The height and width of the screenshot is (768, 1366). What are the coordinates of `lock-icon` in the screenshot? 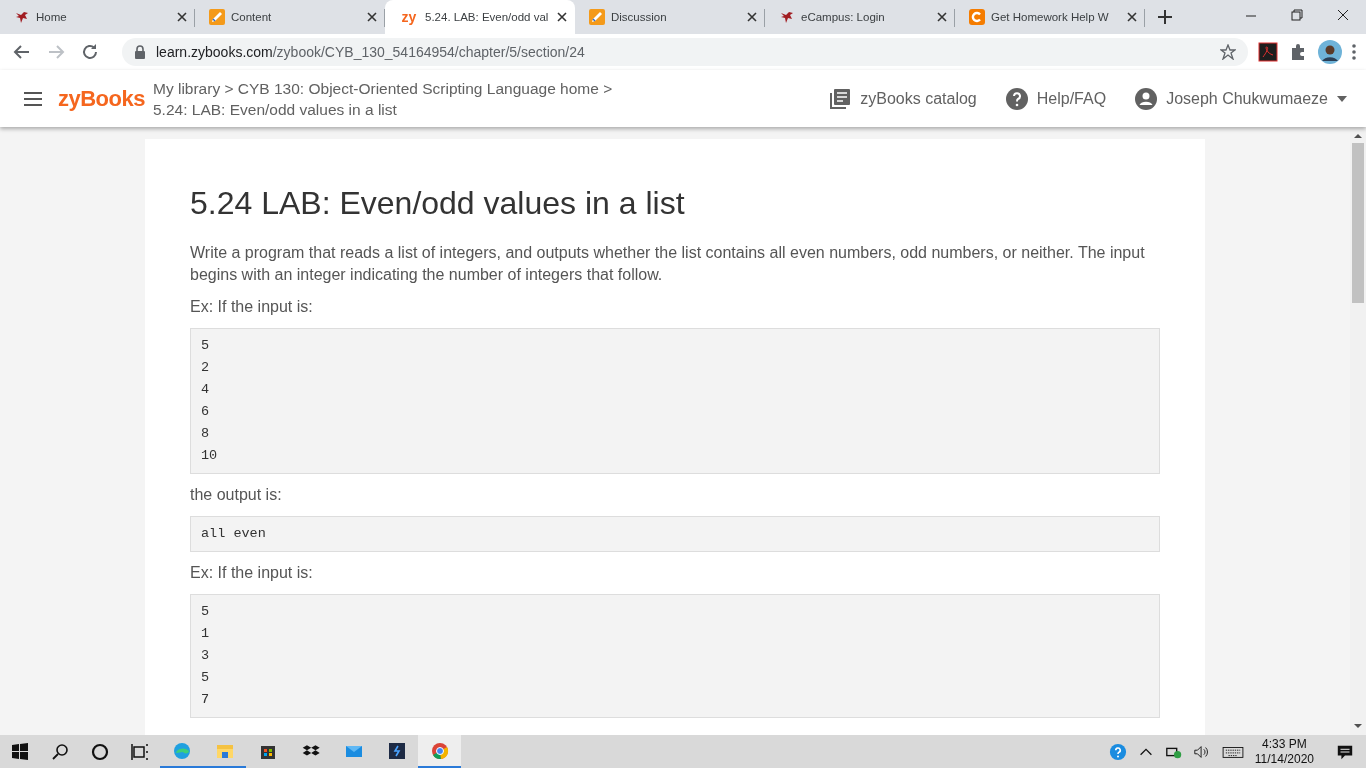 It's located at (140, 52).